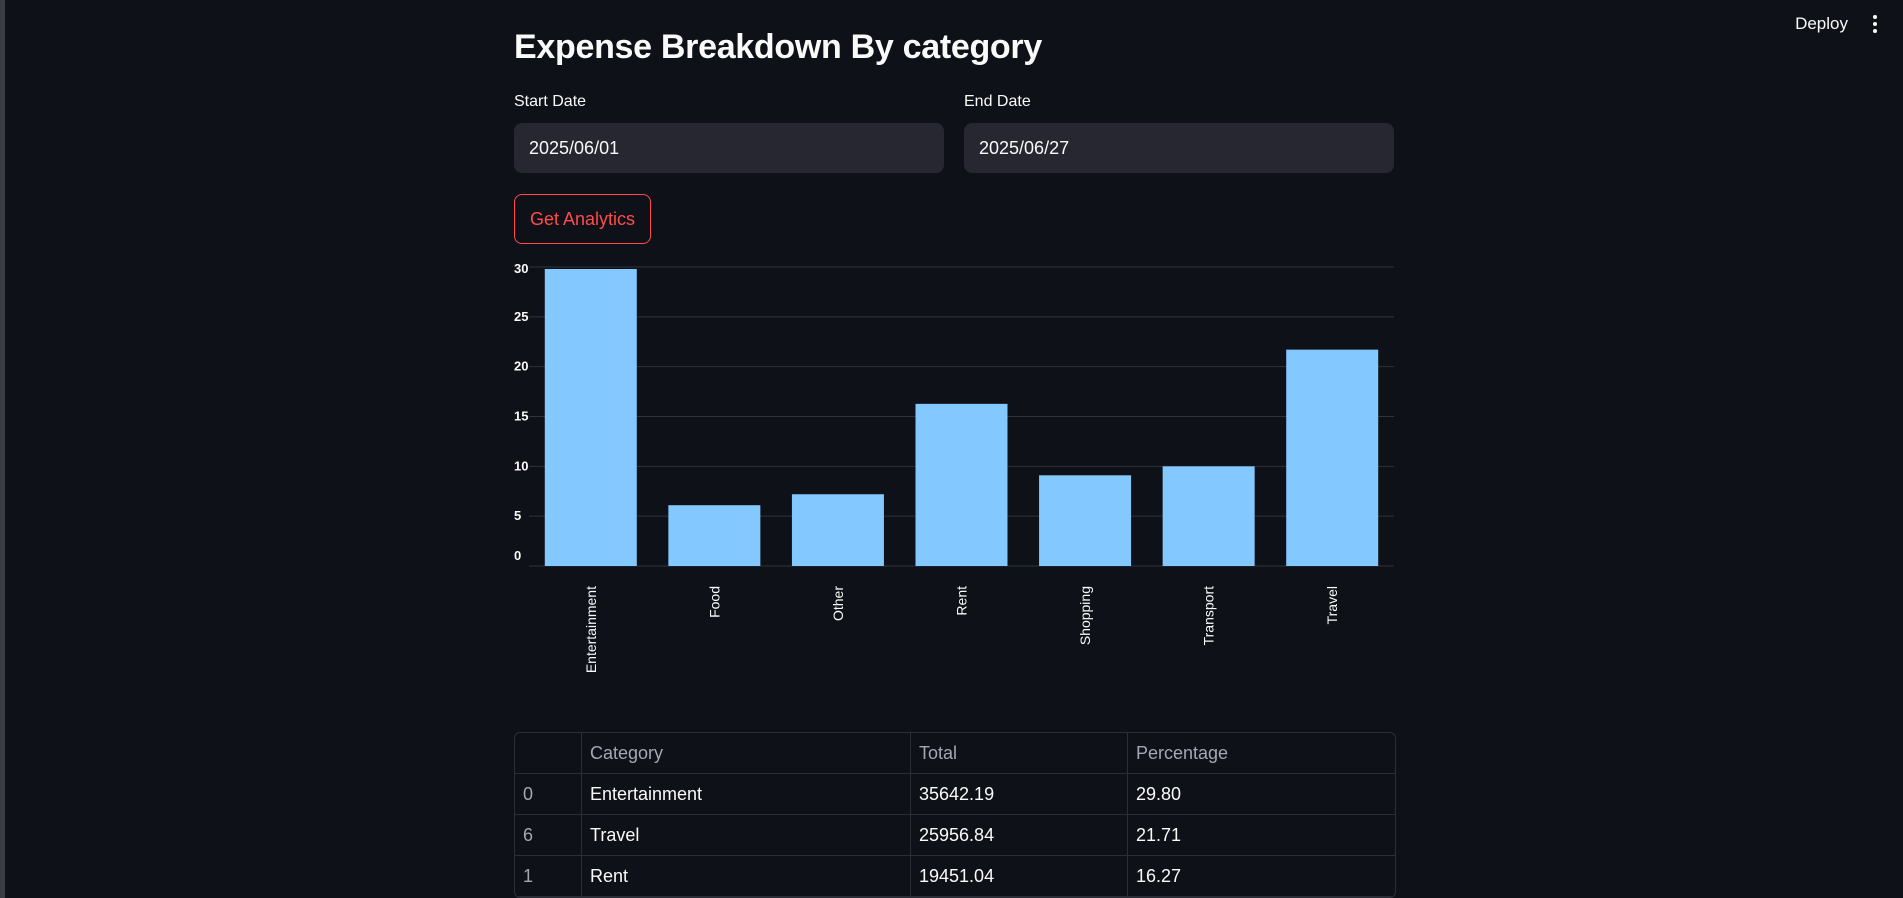 The height and width of the screenshot is (898, 1903). I want to click on row-category: Travel, so click(746, 835).